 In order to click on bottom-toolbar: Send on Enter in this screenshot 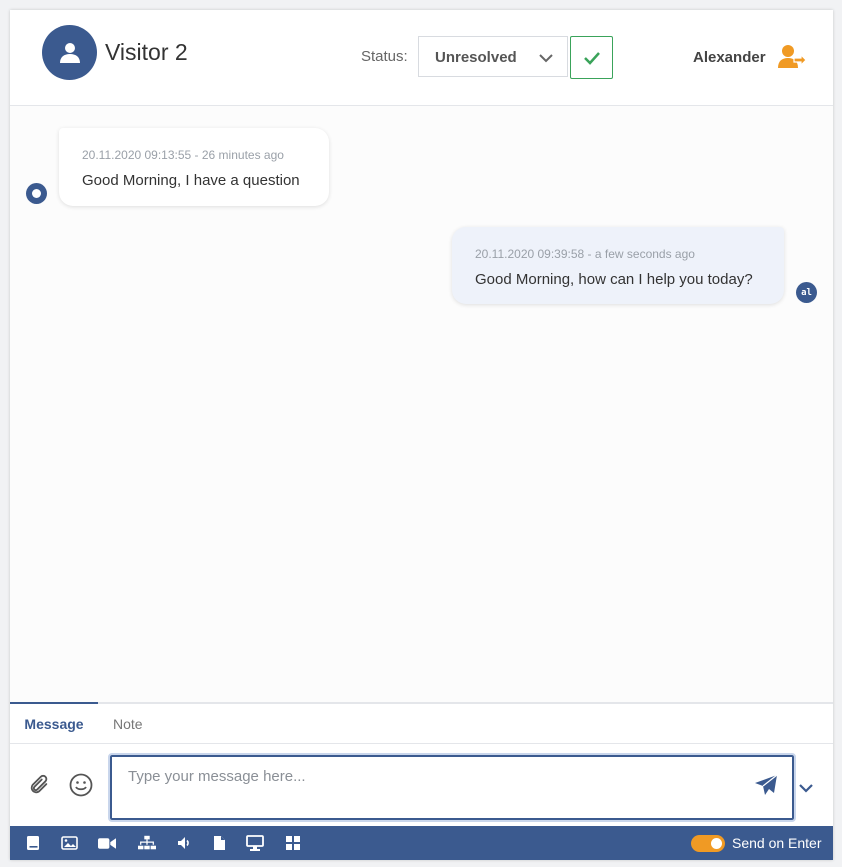, I will do `click(421, 843)`.